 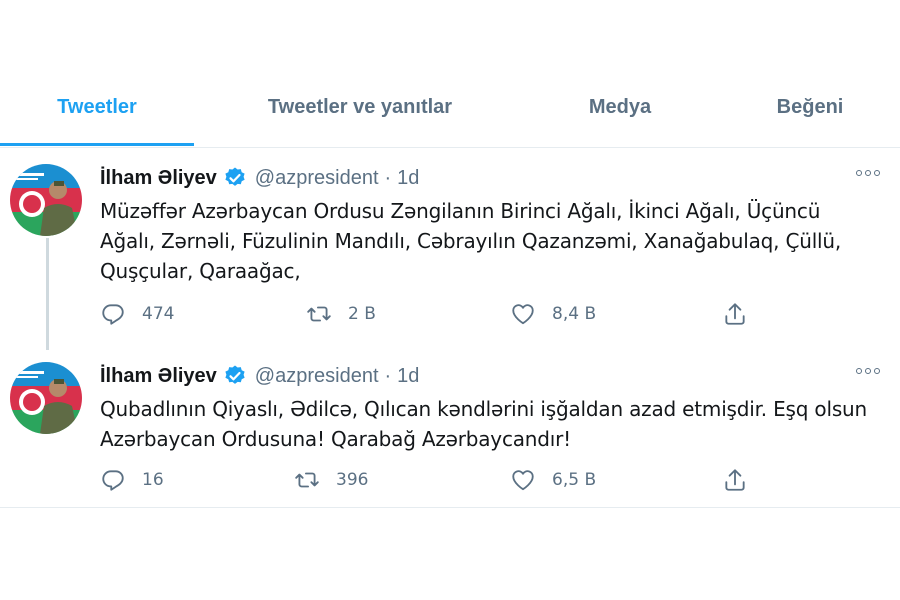 I want to click on retweet-button: 2 B, so click(x=341, y=314).